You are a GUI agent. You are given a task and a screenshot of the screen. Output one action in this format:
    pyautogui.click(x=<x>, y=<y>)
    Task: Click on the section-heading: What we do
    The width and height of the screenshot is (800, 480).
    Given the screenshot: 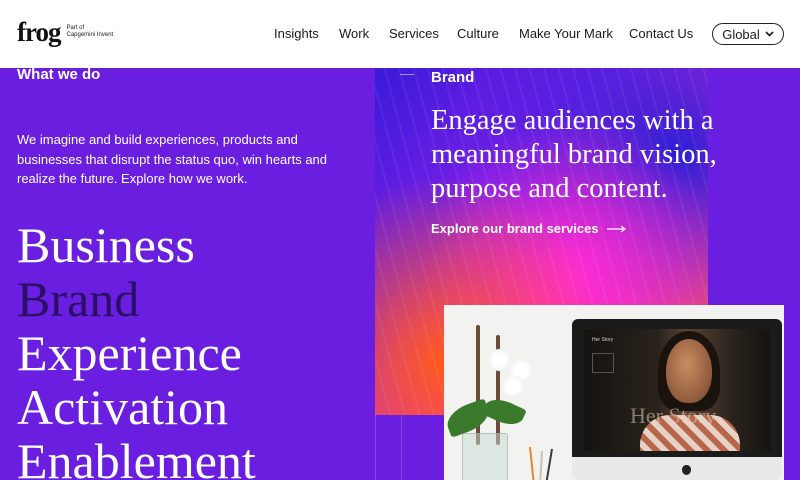 What is the action you would take?
    pyautogui.click(x=59, y=74)
    